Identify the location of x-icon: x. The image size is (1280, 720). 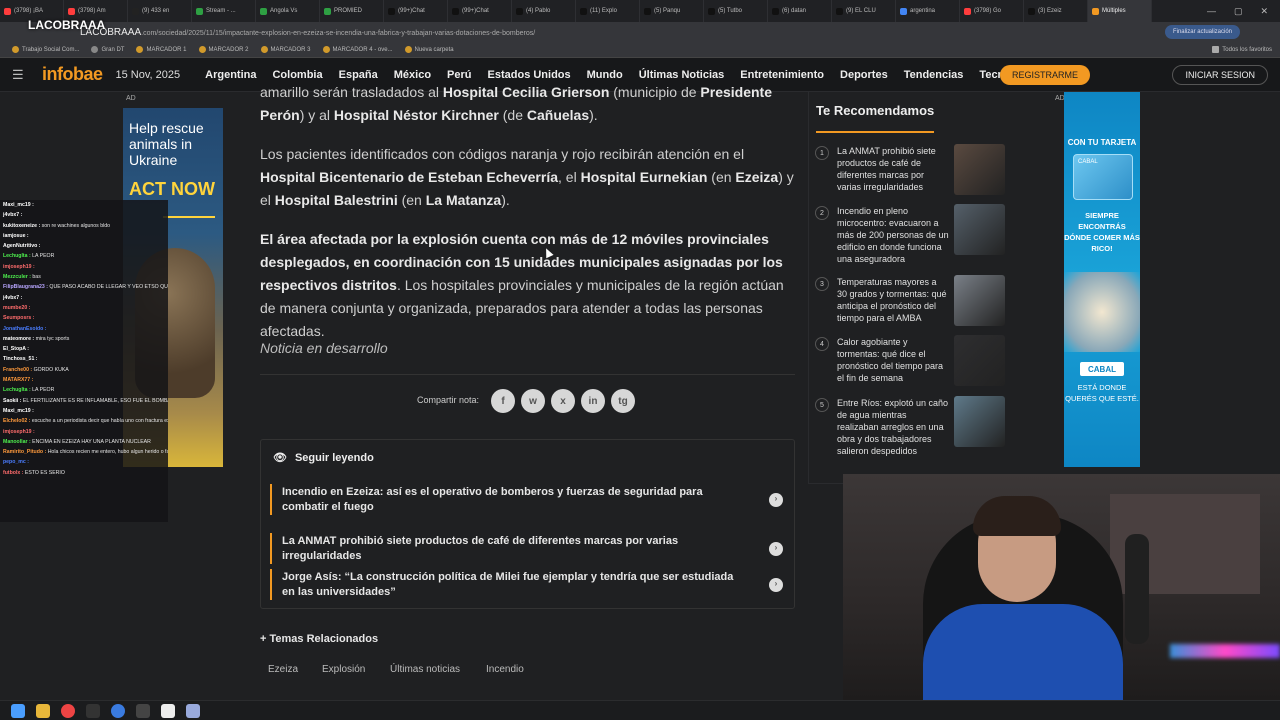
(563, 401).